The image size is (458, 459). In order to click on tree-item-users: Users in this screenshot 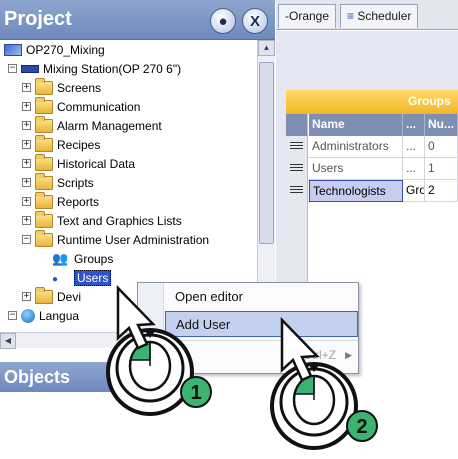, I will do `click(82, 277)`.